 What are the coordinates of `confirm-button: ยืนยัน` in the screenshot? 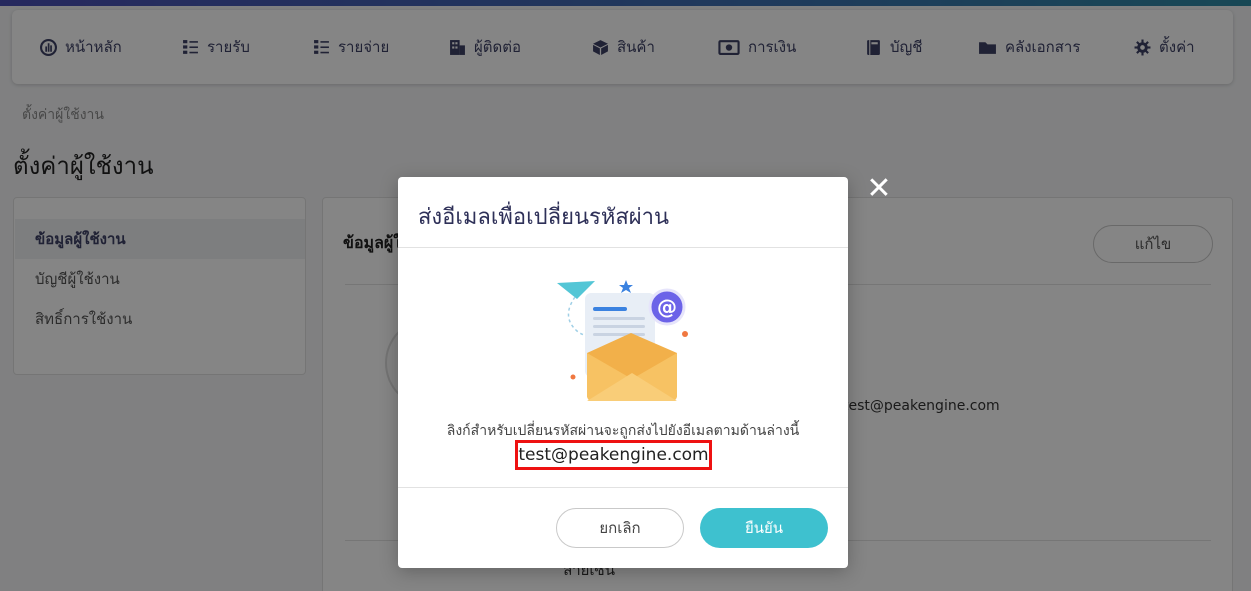 It's located at (764, 528).